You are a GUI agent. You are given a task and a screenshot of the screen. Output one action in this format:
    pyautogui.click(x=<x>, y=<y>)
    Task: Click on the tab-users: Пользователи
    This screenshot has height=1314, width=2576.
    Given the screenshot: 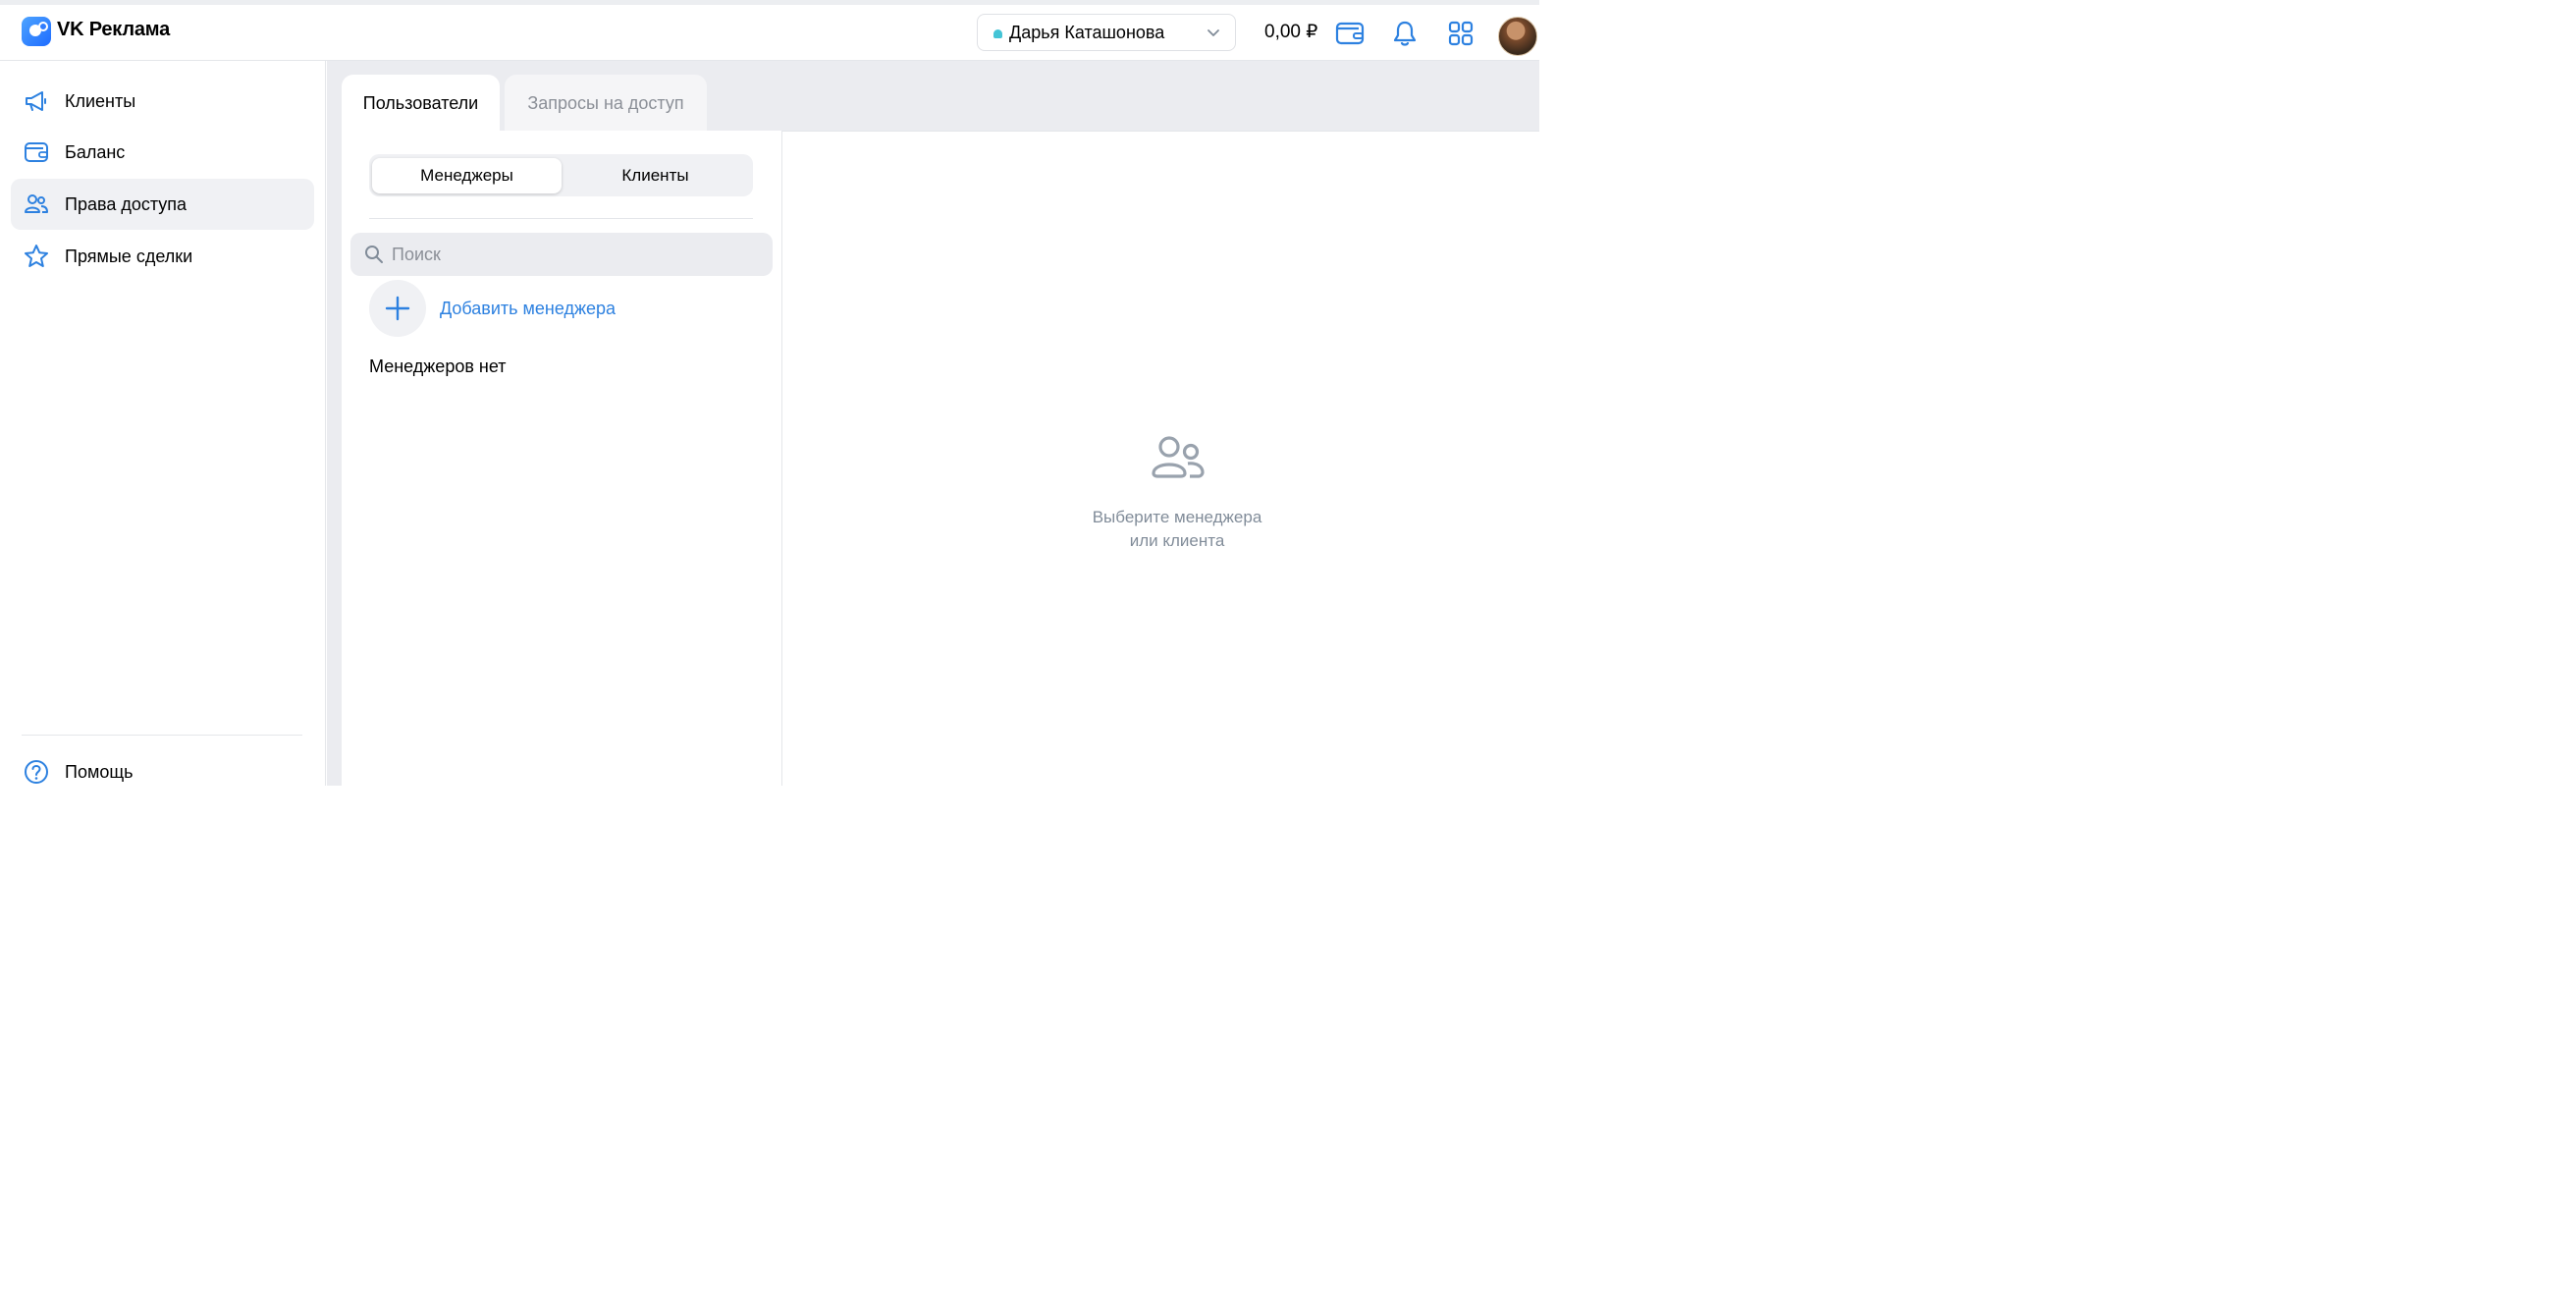 What is the action you would take?
    pyautogui.click(x=421, y=103)
    